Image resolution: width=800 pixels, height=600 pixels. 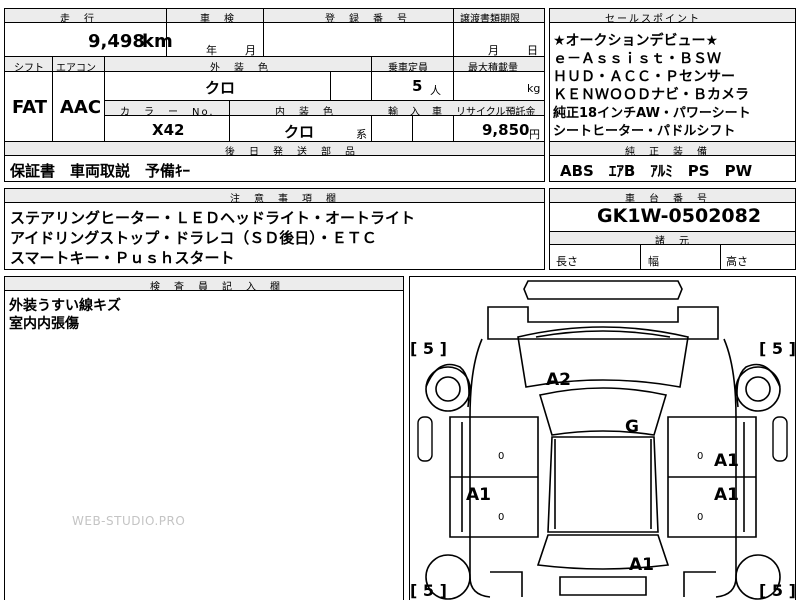 I want to click on mileage-unit: km, so click(x=157, y=41).